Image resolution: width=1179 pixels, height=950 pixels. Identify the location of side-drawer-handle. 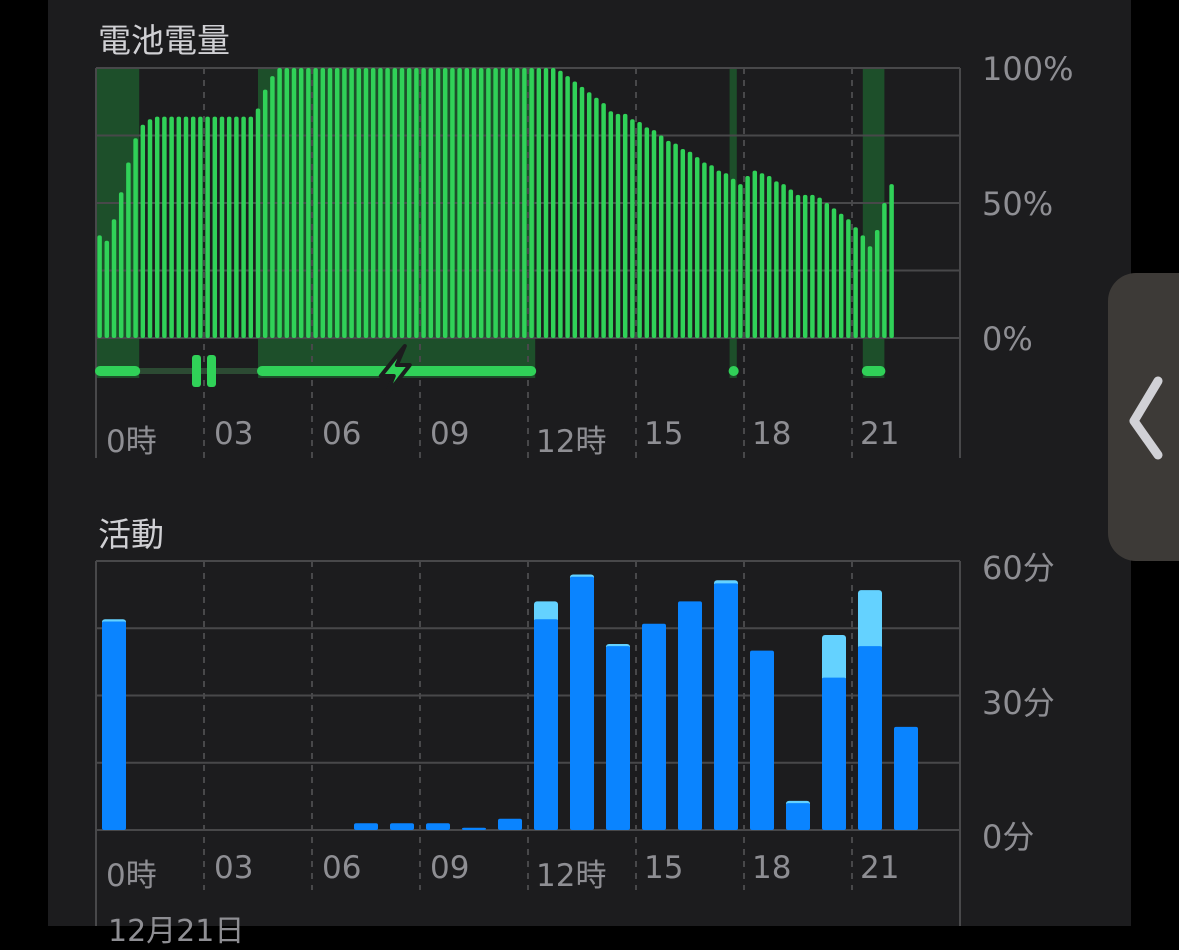
(1143, 417).